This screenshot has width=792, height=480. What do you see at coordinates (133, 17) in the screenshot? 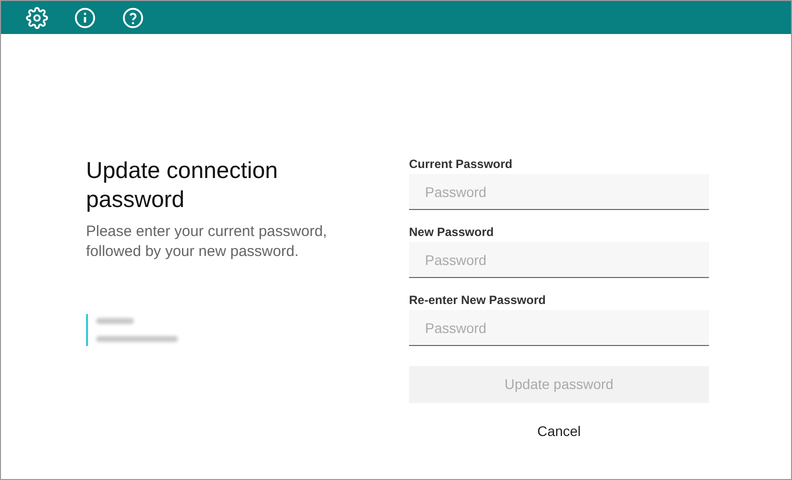
I see `help-icon` at bounding box center [133, 17].